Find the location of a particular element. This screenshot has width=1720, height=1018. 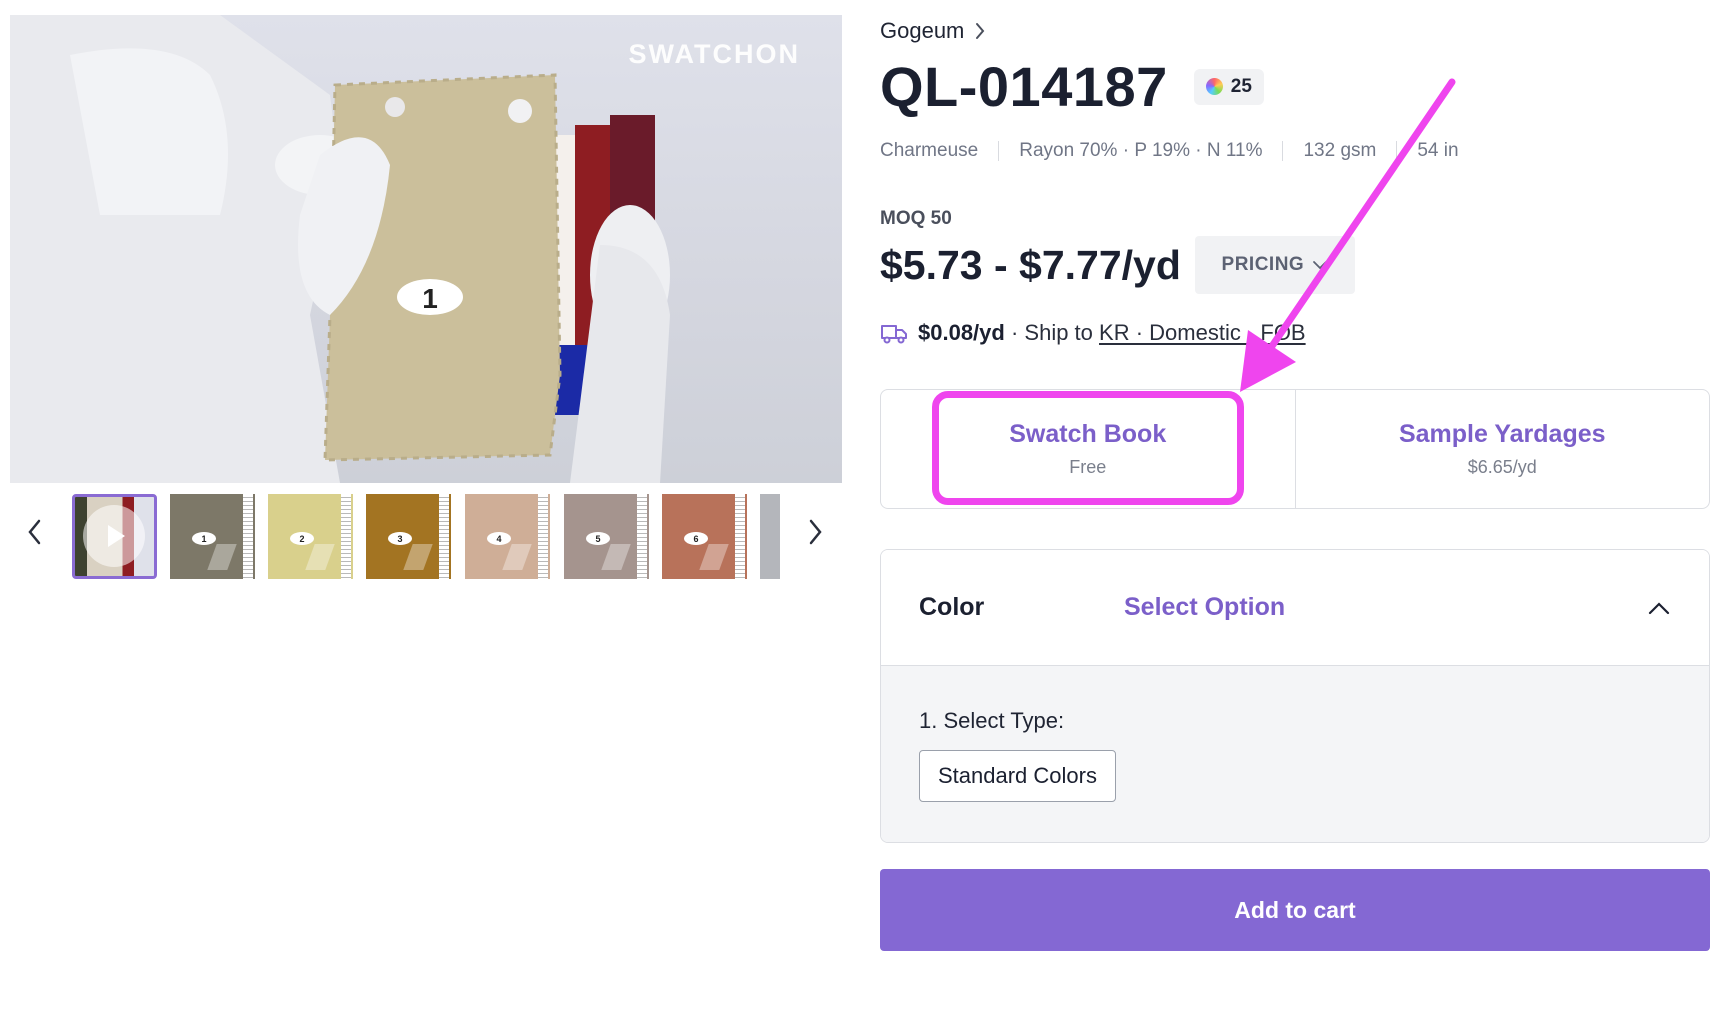

color-count-badge: 25 is located at coordinates (1228, 86).